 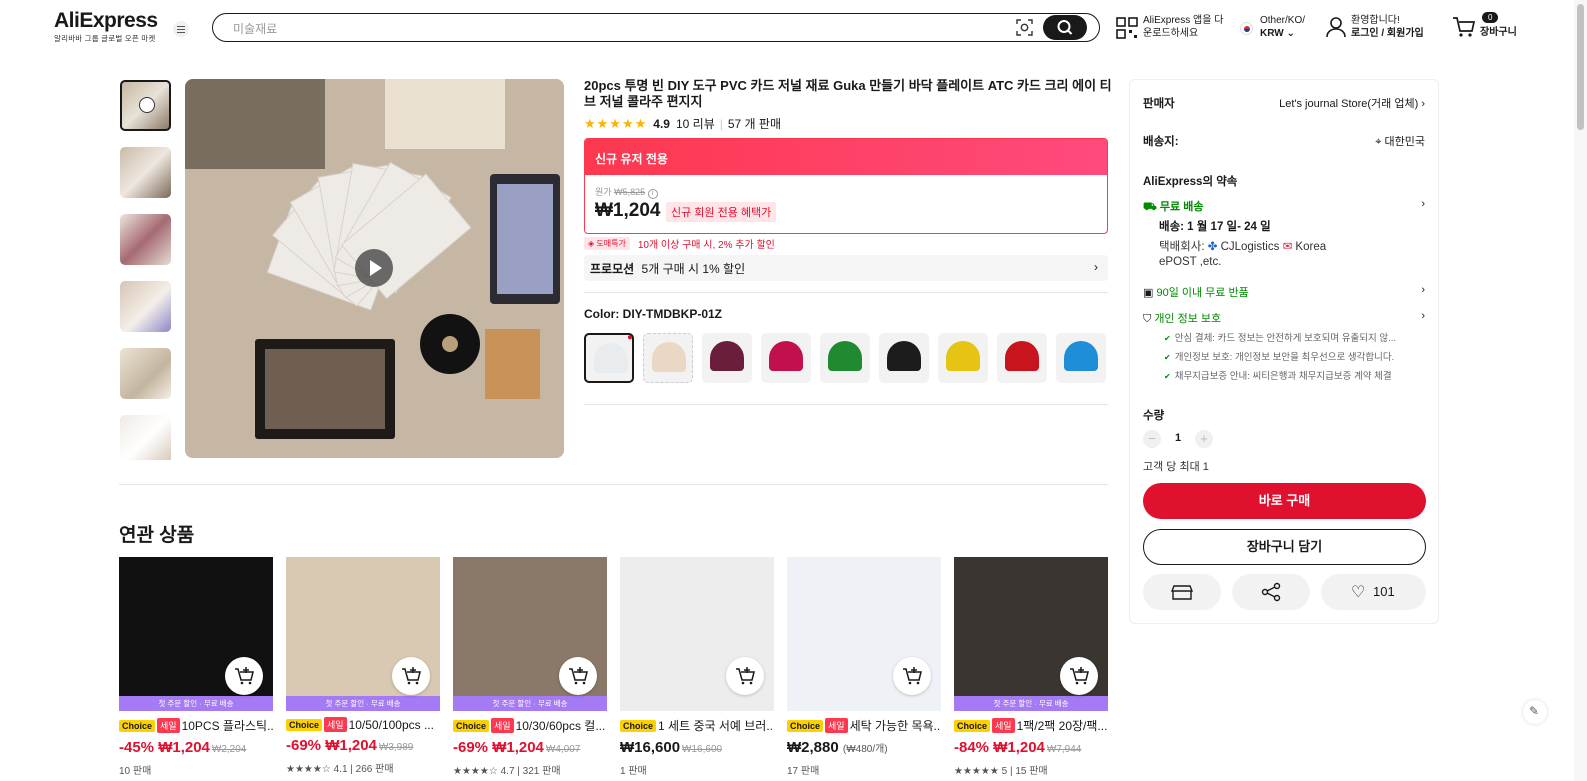 What do you see at coordinates (1183, 20) in the screenshot?
I see `app-line1: AliExpress 앱을 다` at bounding box center [1183, 20].